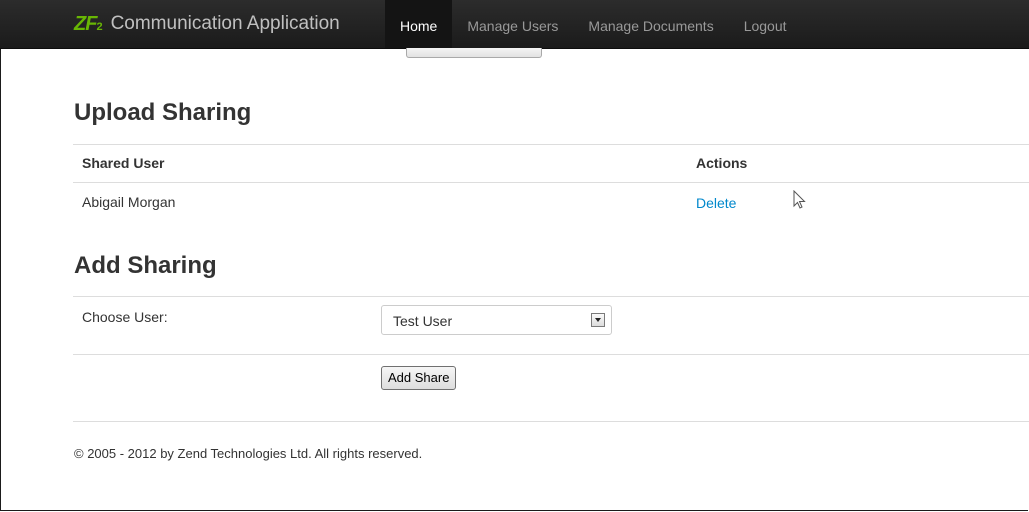  Describe the element at coordinates (123, 163) in the screenshot. I see `column-header-shared-user: Shared User` at that location.